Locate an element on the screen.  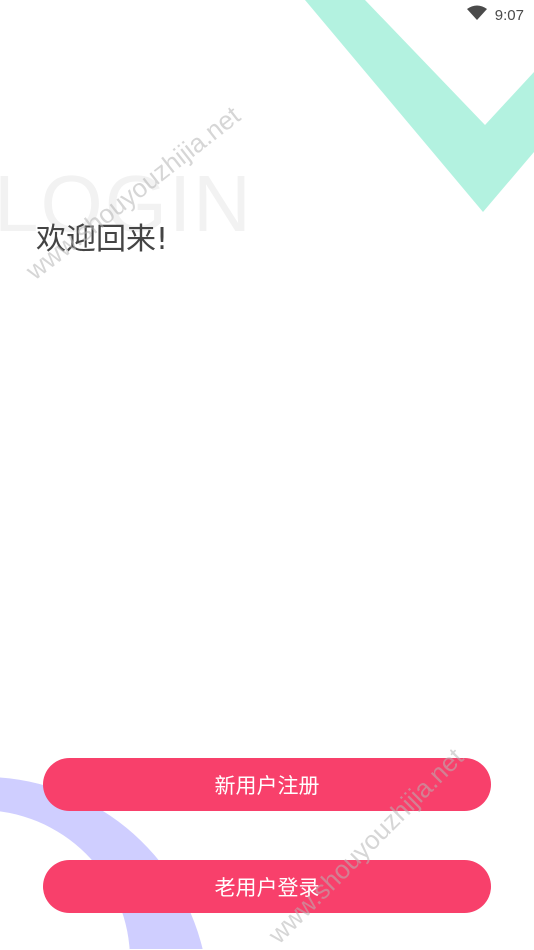
wifi-icon is located at coordinates (476, 15).